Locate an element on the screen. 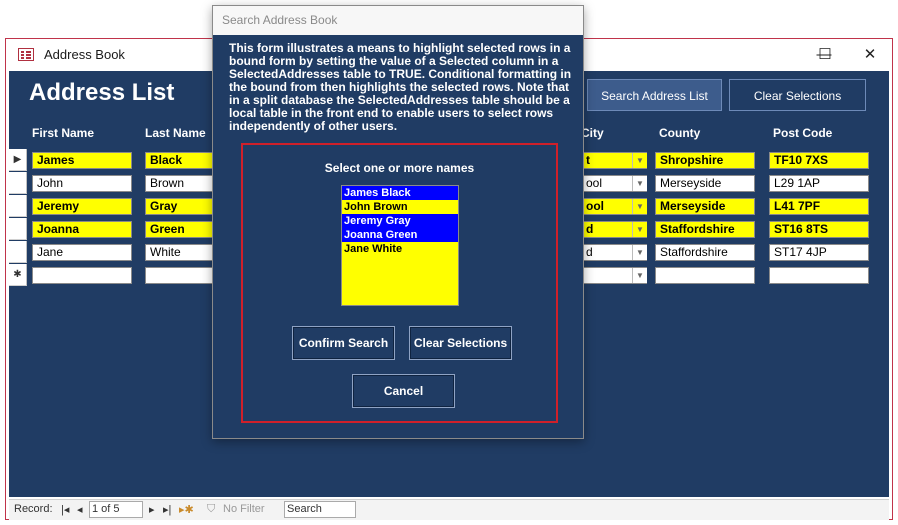  last-name-cell: White is located at coordinates (180, 252).